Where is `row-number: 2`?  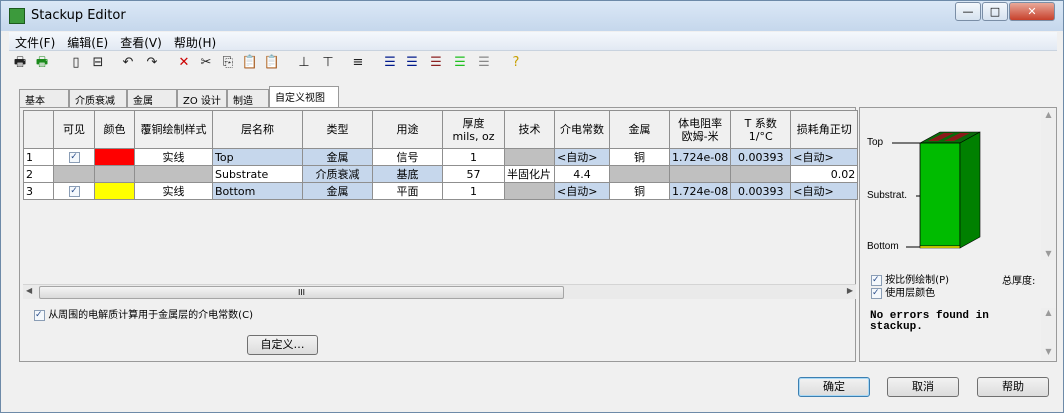
row-number: 2 is located at coordinates (38, 174).